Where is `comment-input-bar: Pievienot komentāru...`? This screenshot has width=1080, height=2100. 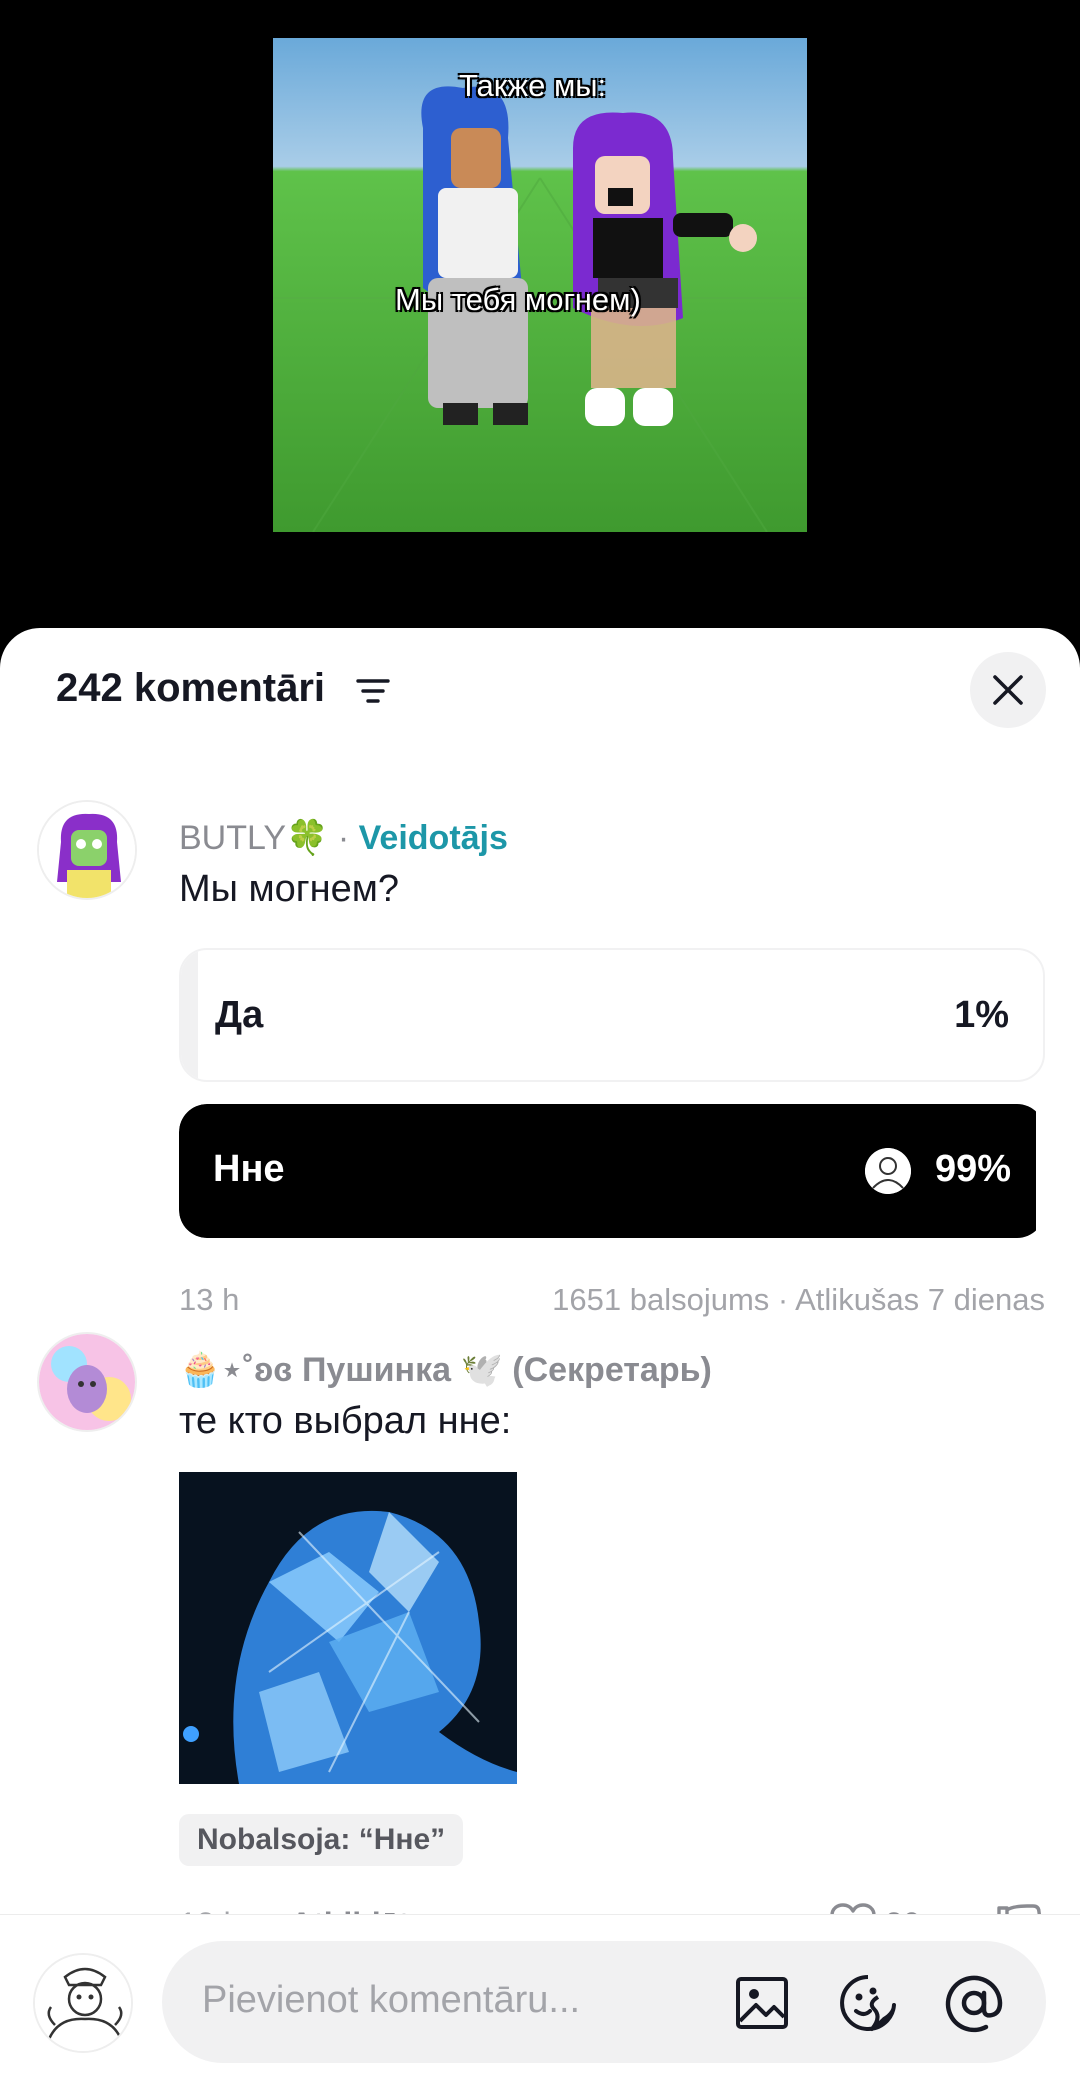
comment-input-bar: Pievienot komentāru... is located at coordinates (540, 2007).